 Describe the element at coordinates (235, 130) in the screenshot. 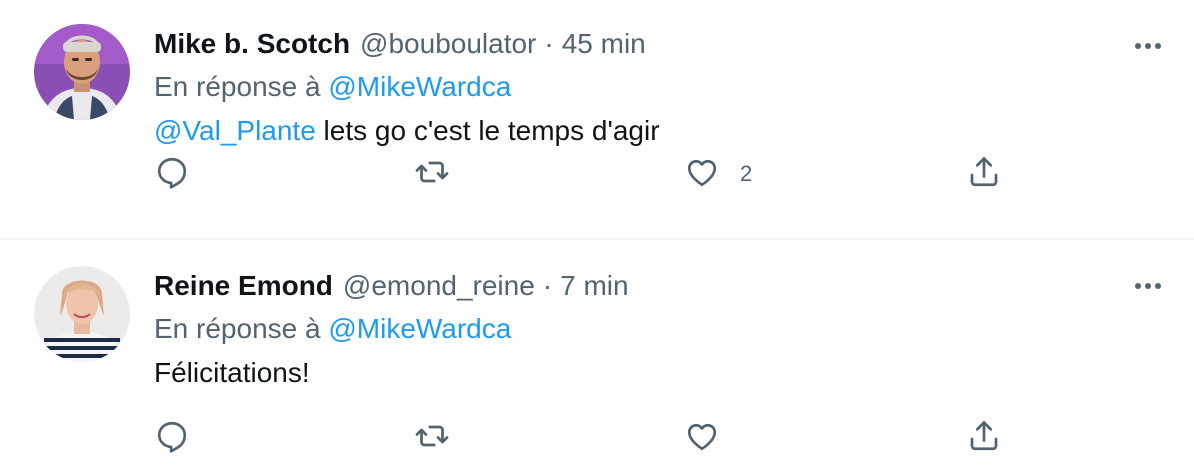

I see `text-mention: @Val_Plante` at that location.